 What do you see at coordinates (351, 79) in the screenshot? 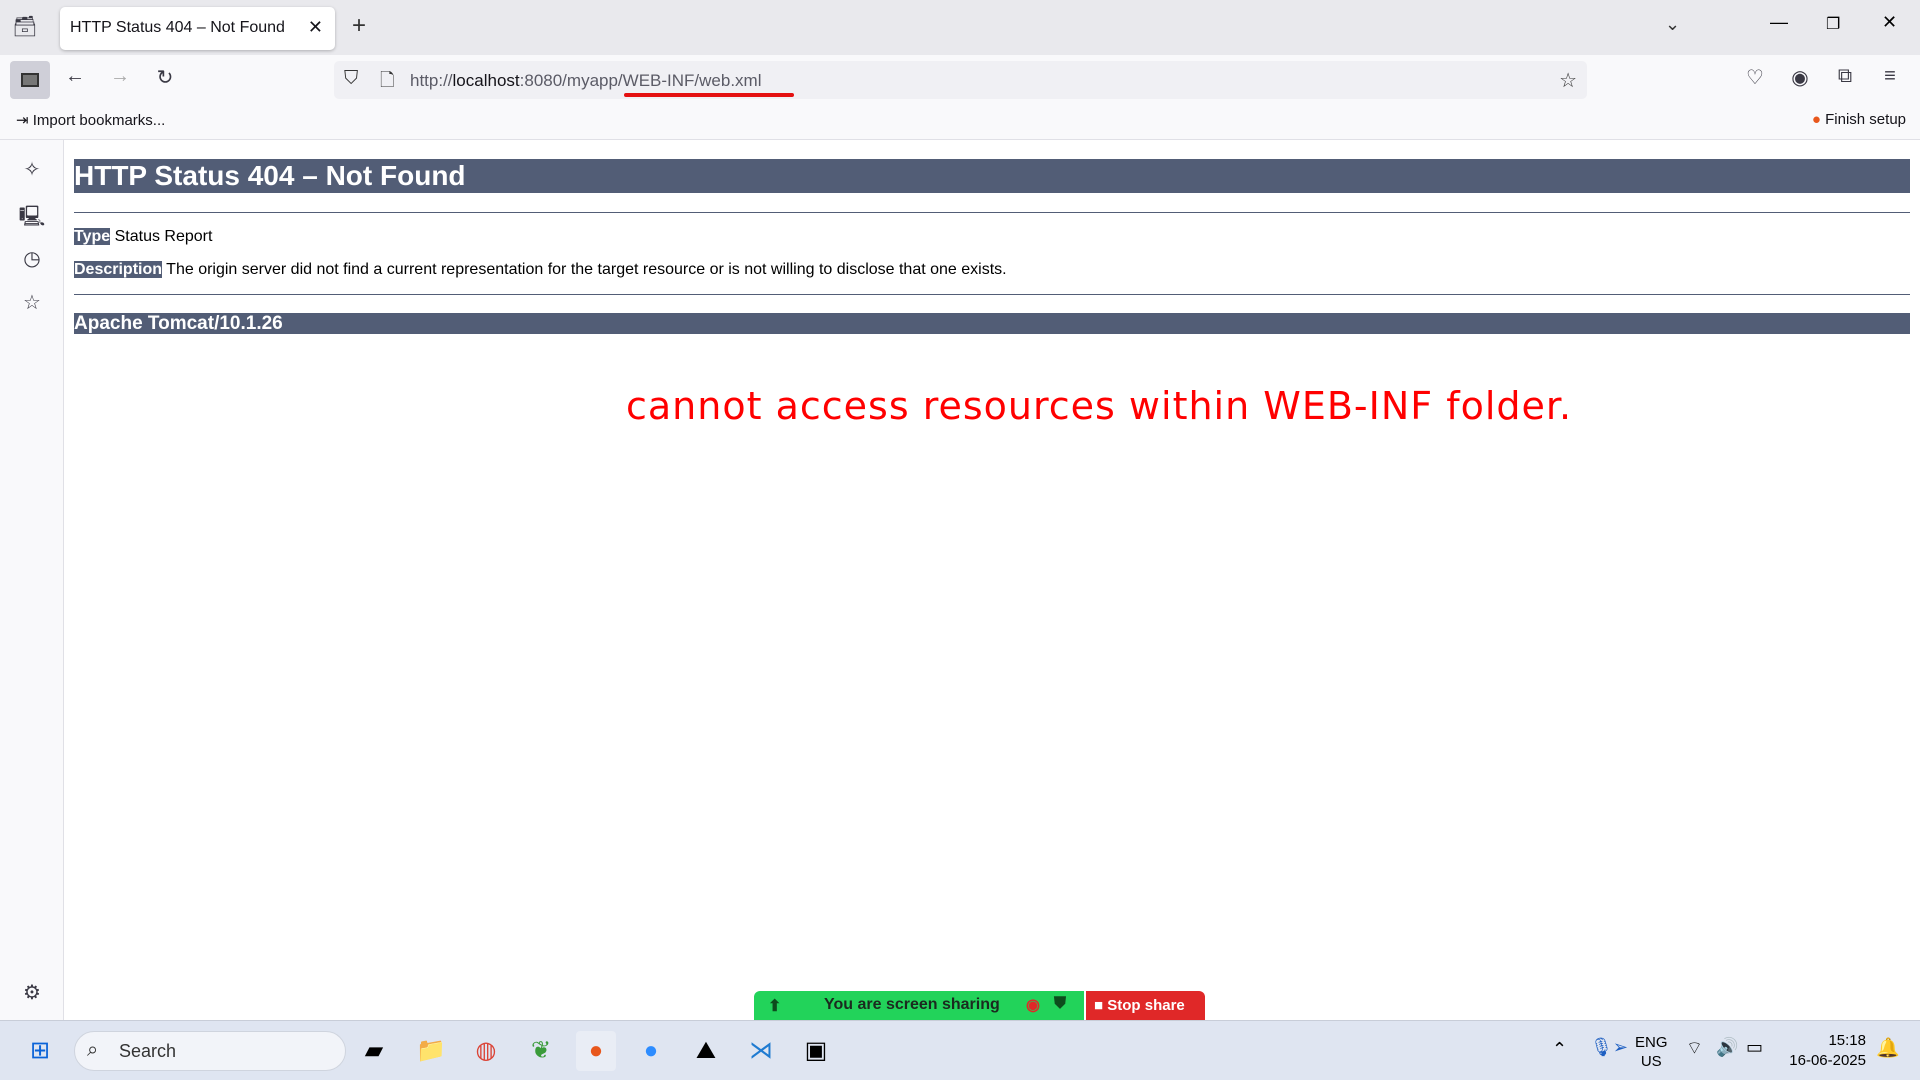
I see `shield-icon: ⛉` at bounding box center [351, 79].